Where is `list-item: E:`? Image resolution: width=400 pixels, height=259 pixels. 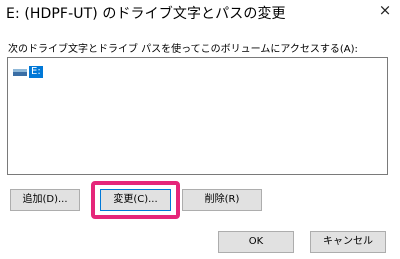
list-item: E: is located at coordinates (28, 72).